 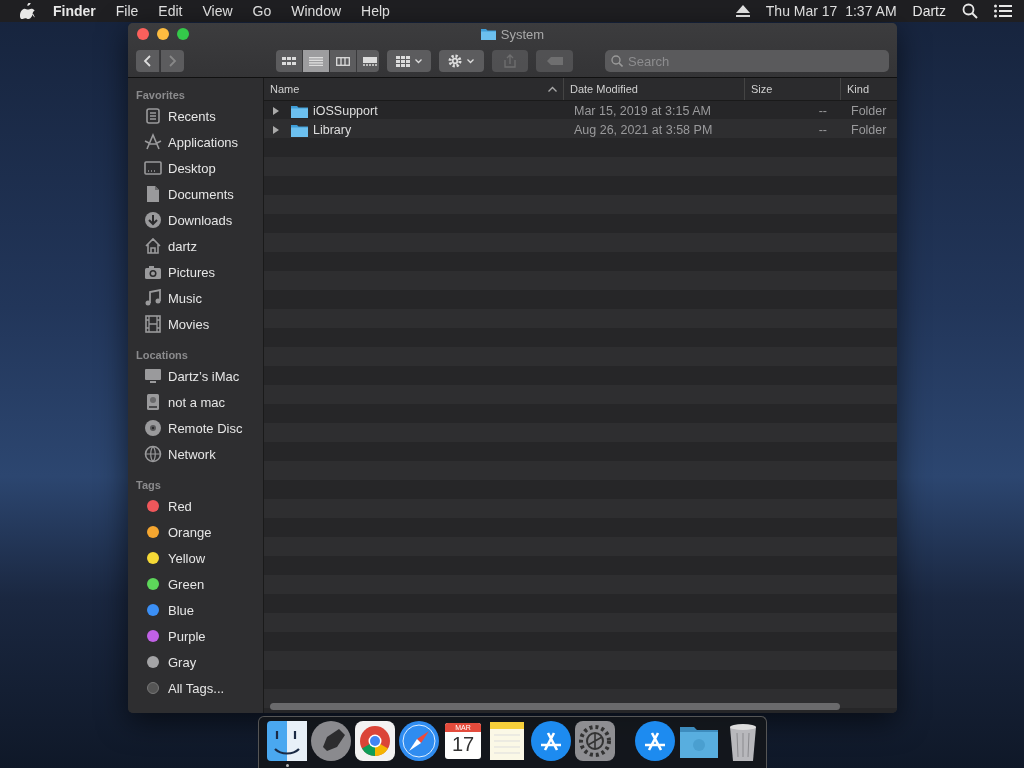 I want to click on sidebar-item: Blue, so click(x=199, y=610).